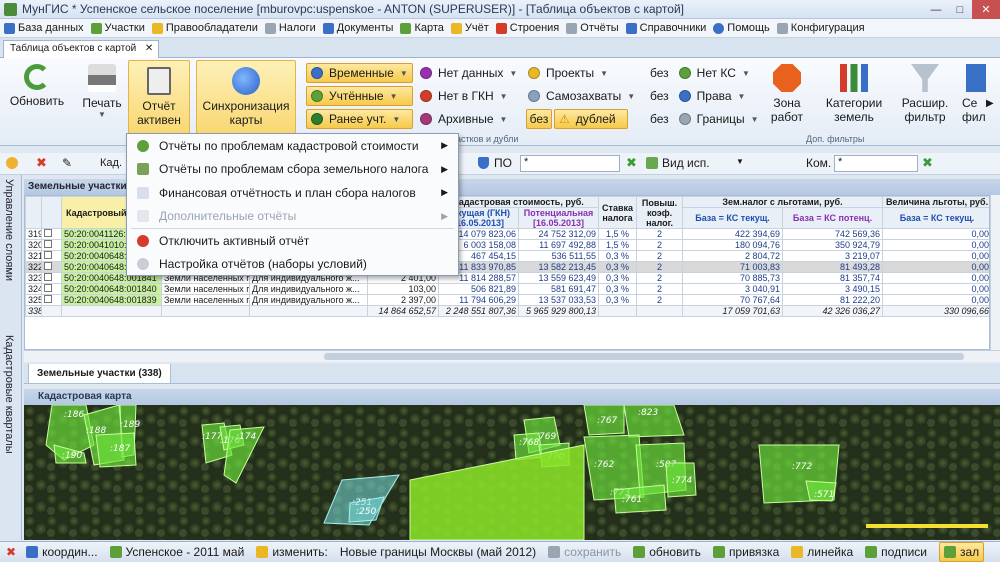 The width and height of the screenshot is (1000, 562). Describe the element at coordinates (102, 91) in the screenshot. I see `print-button: Печать ▼` at that location.